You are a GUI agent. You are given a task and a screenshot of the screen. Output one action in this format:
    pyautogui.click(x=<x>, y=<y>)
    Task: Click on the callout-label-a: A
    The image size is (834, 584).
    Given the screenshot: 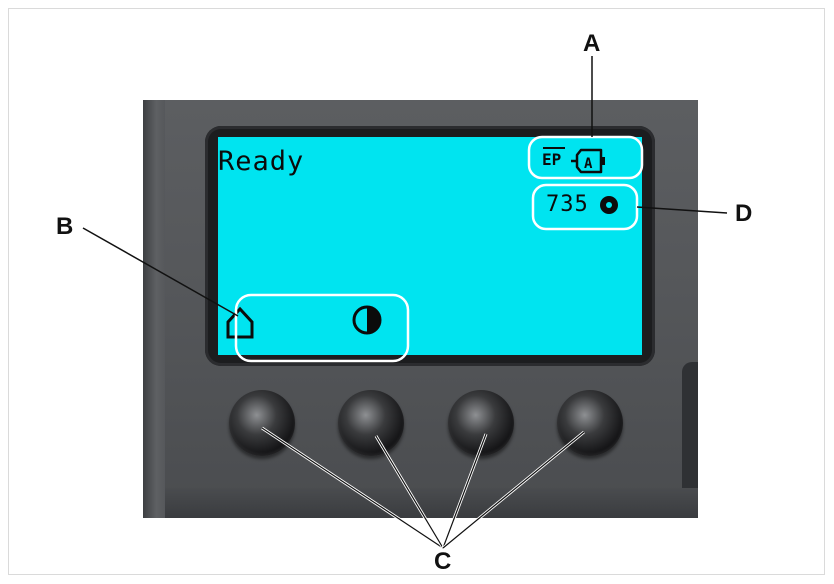 What is the action you would take?
    pyautogui.click(x=592, y=43)
    